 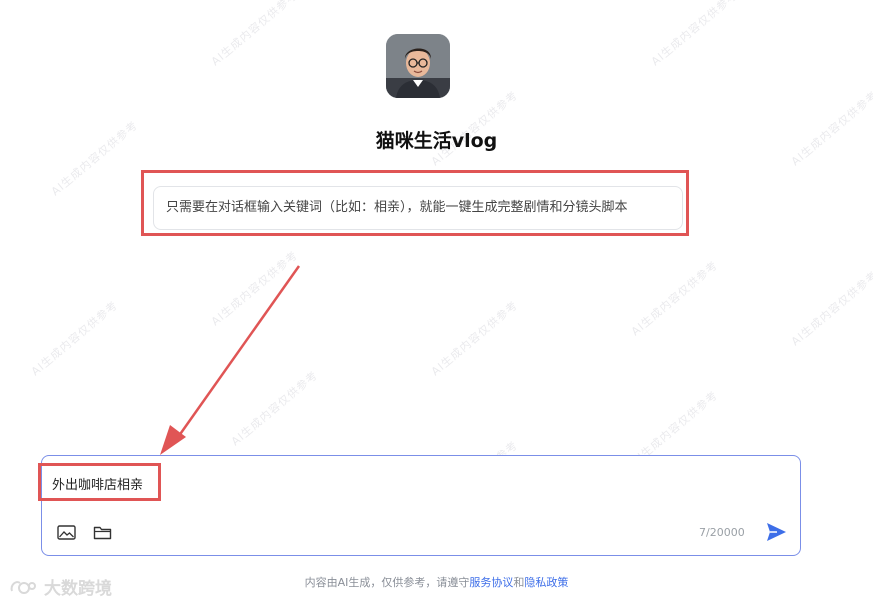 I want to click on bot-title: 猫咪生活vlog, so click(x=436, y=141).